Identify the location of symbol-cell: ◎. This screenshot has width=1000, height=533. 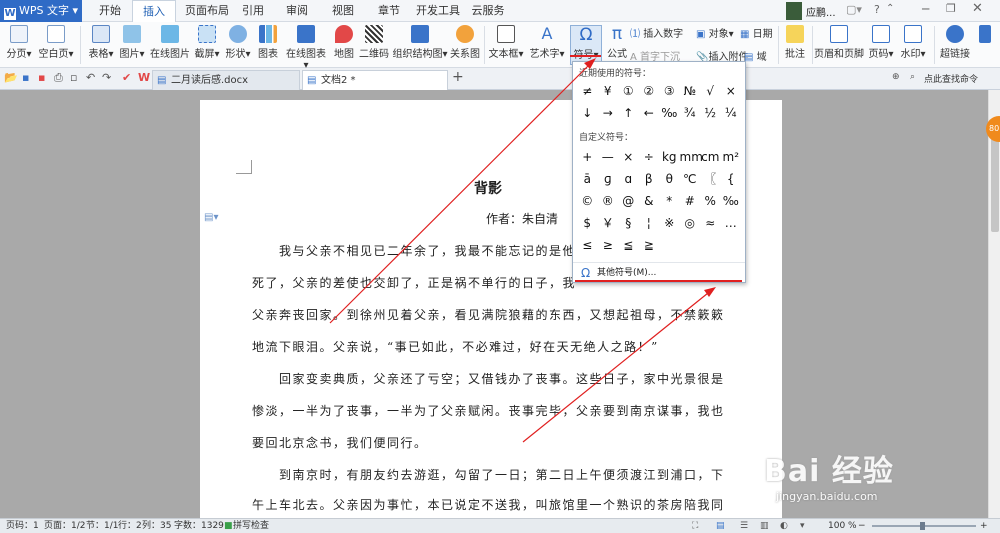
(690, 223).